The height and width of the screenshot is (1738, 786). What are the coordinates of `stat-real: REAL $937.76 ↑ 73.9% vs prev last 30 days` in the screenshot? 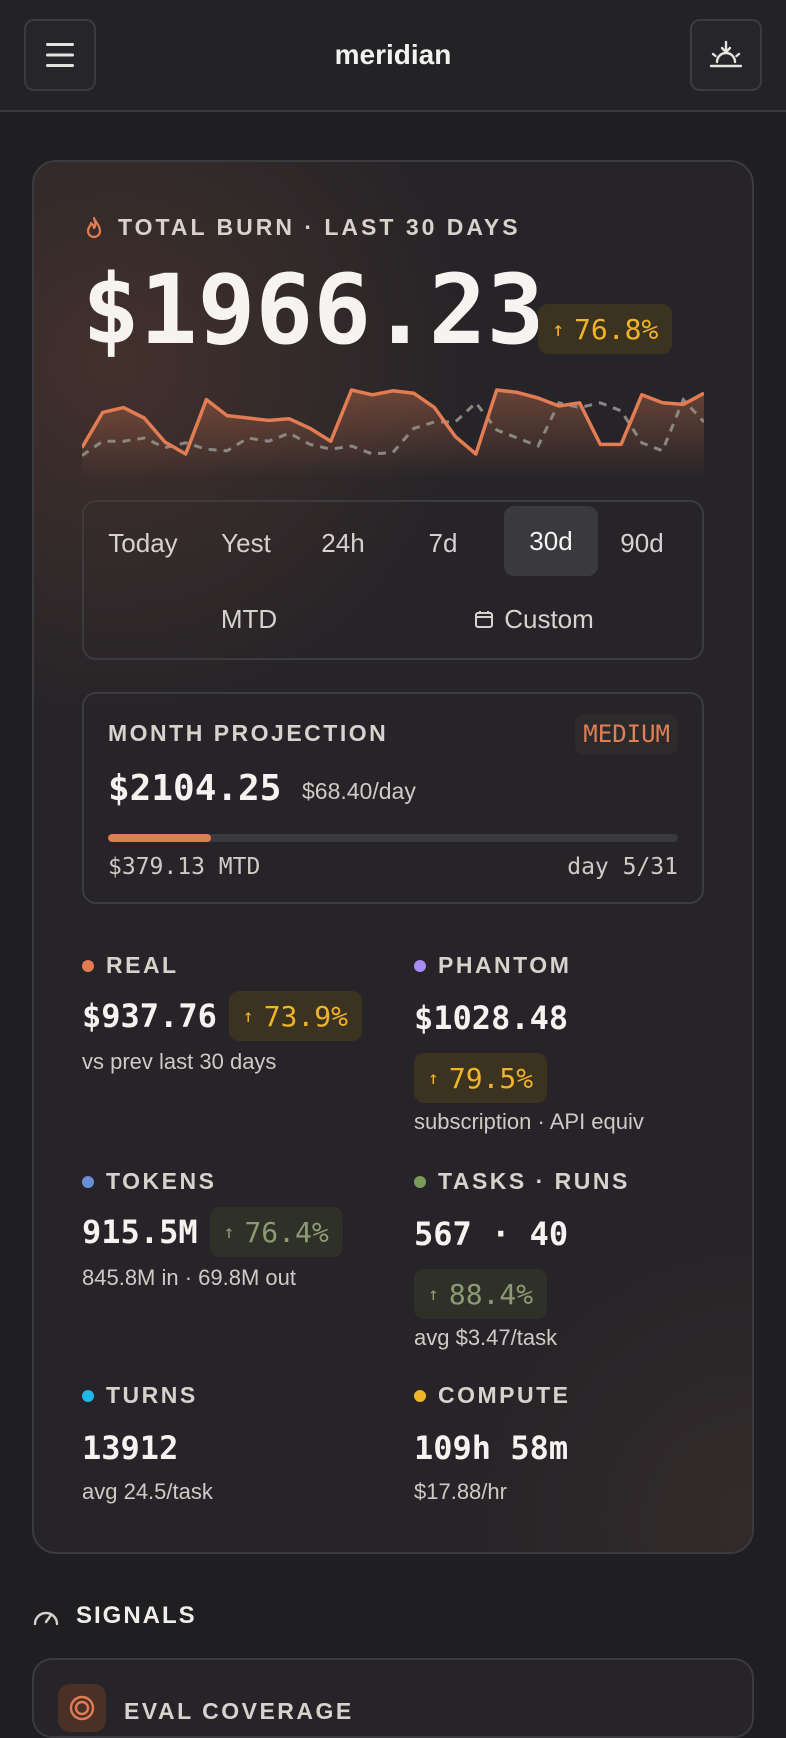 It's located at (222, 1013).